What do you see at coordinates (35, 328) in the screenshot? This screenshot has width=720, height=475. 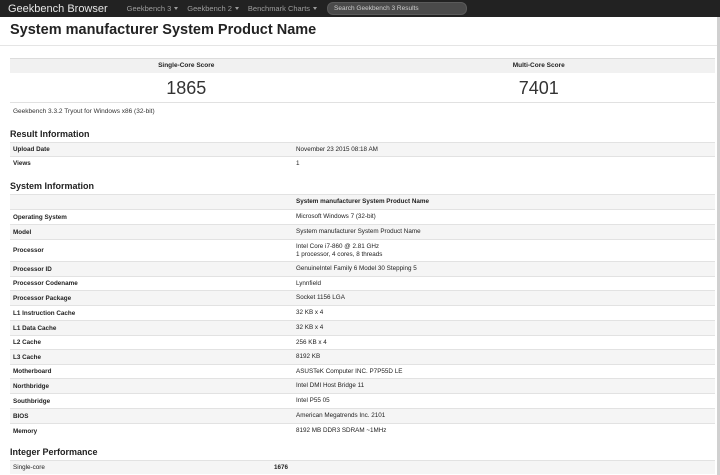 I see `row-key: L1 Data Cache` at bounding box center [35, 328].